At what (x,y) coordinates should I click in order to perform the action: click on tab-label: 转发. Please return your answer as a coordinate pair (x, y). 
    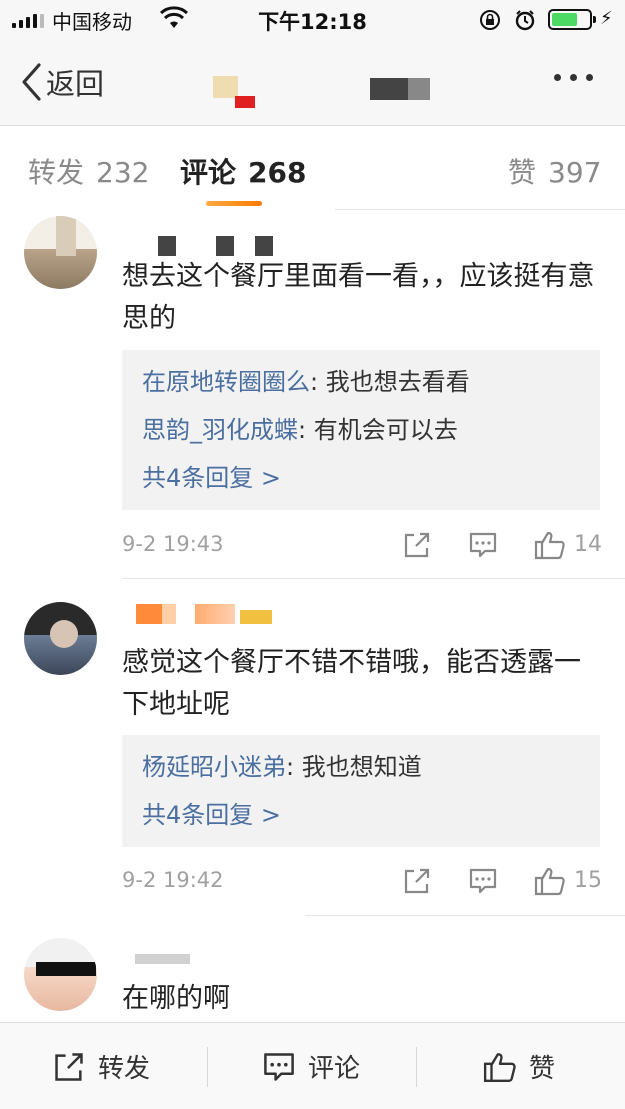
    Looking at the image, I should click on (56, 172).